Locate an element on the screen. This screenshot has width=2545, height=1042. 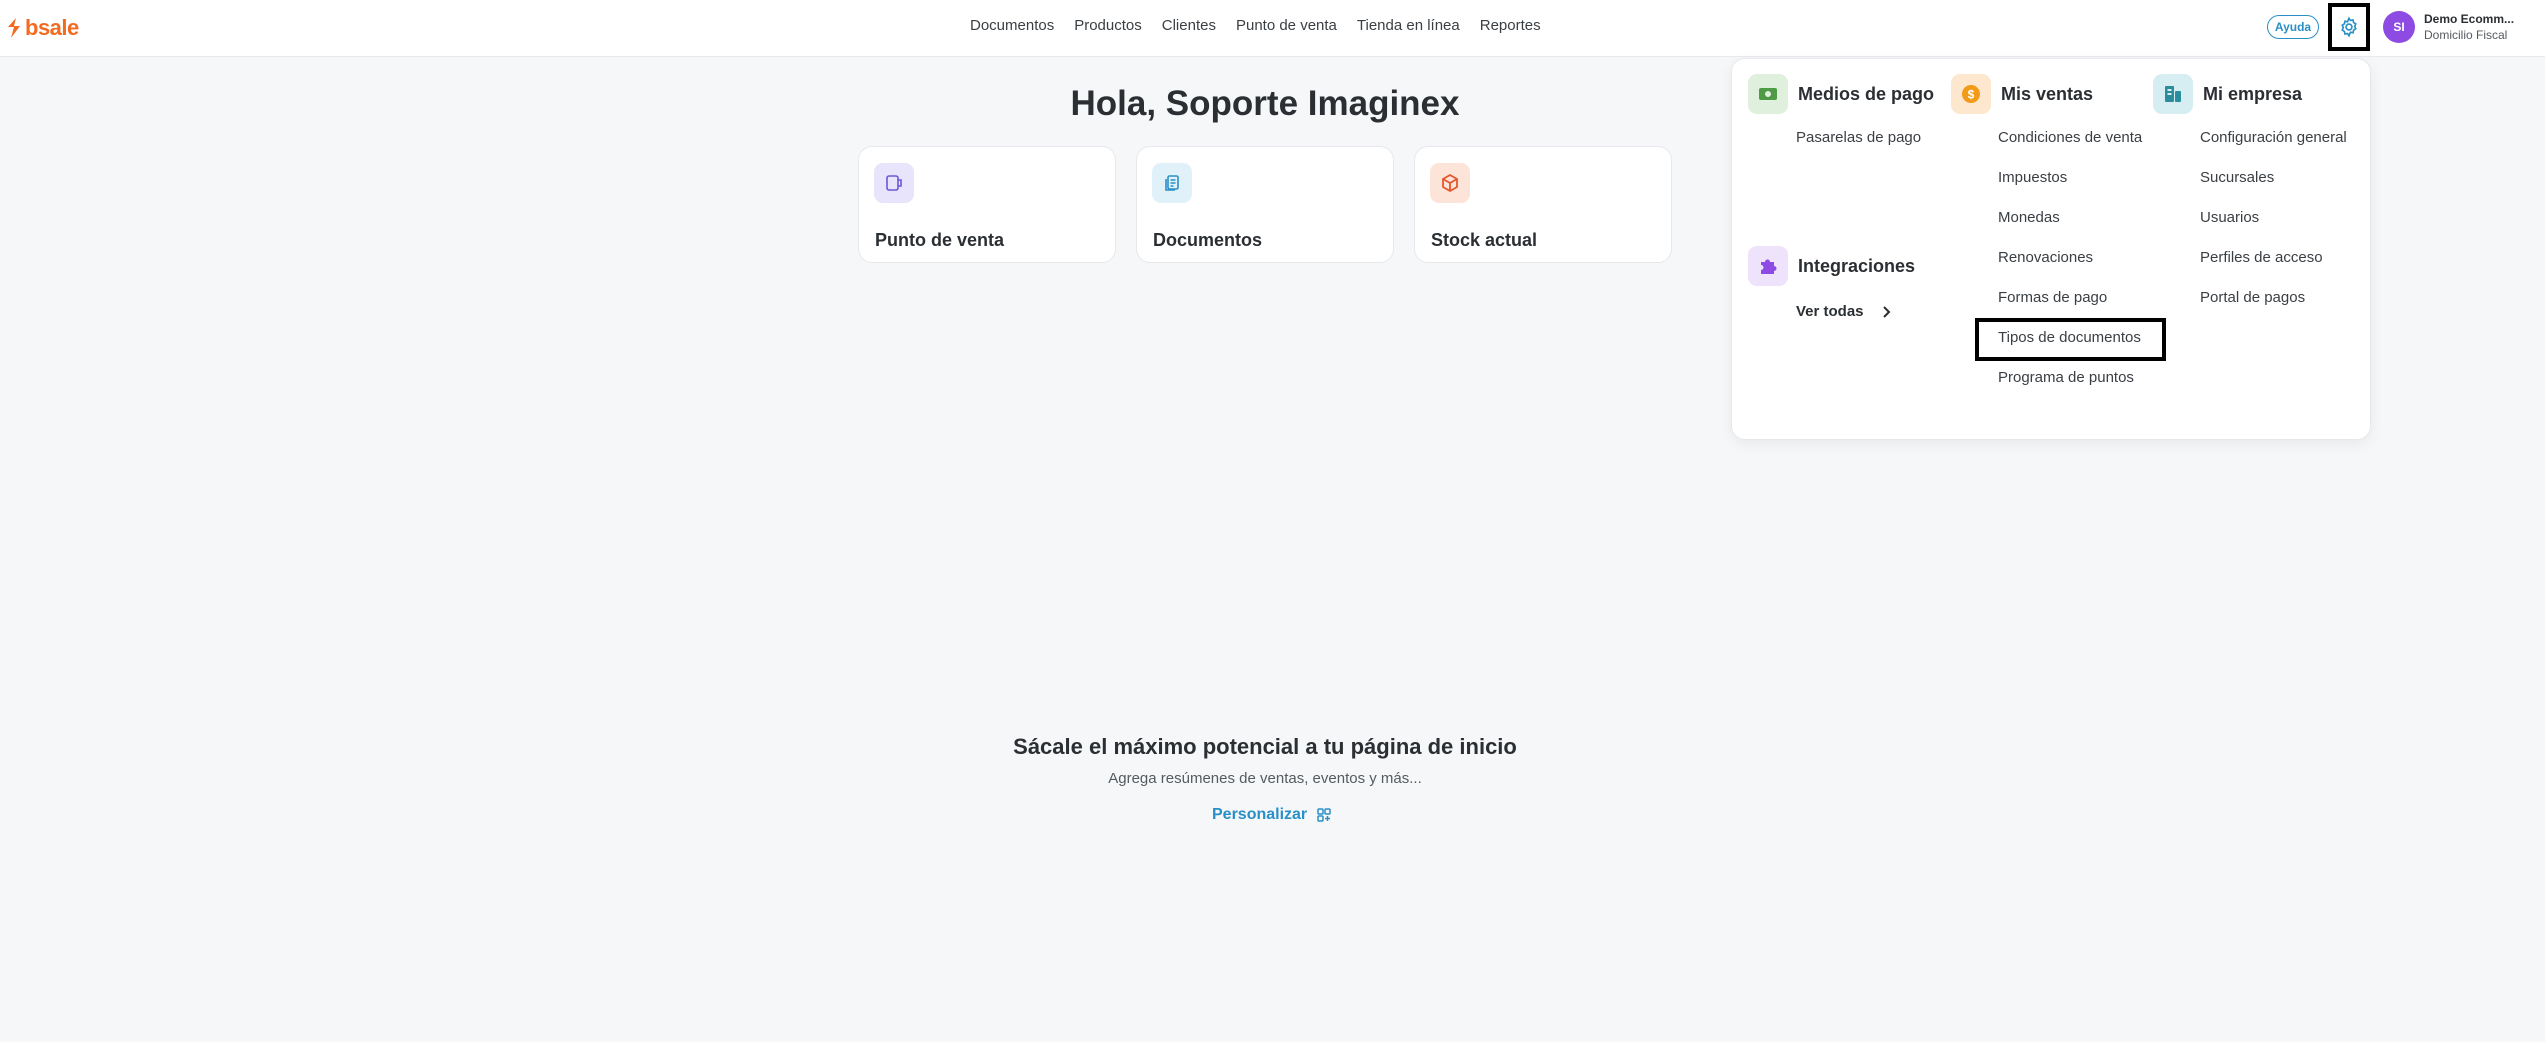
section-mis-ventas: $ Mis ventas is located at coordinates (2022, 94).